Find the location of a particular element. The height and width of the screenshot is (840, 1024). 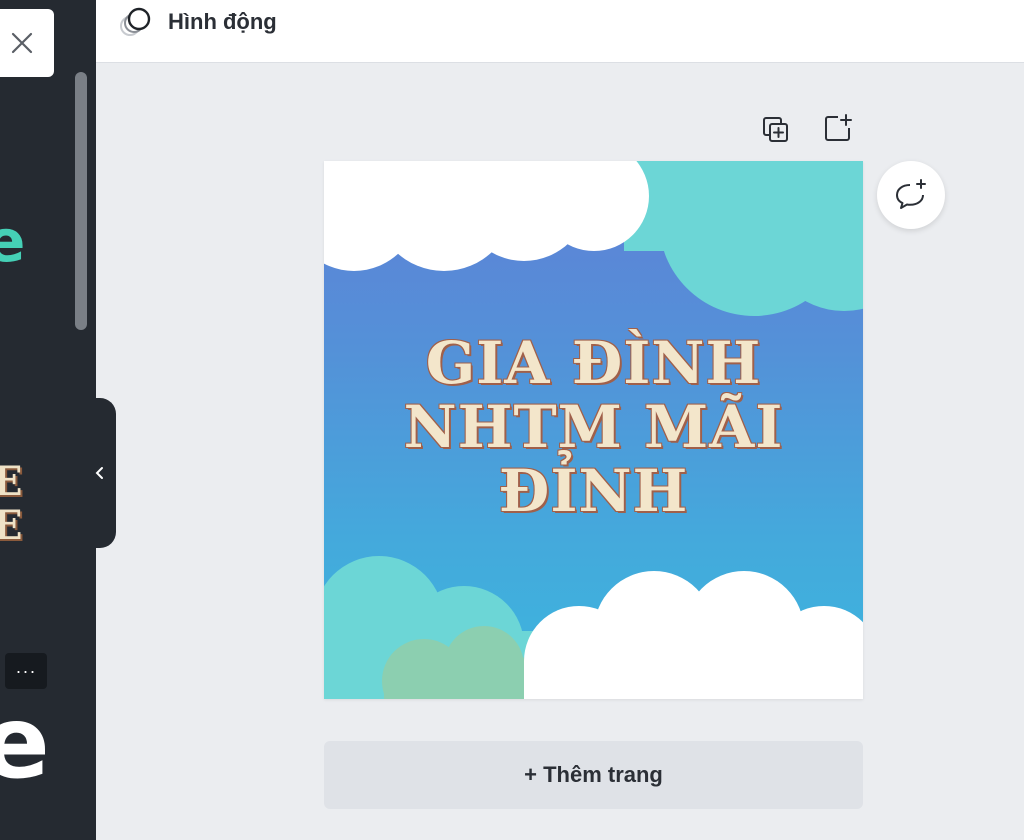

template-thumb-letters: E E is located at coordinates (11, 504).